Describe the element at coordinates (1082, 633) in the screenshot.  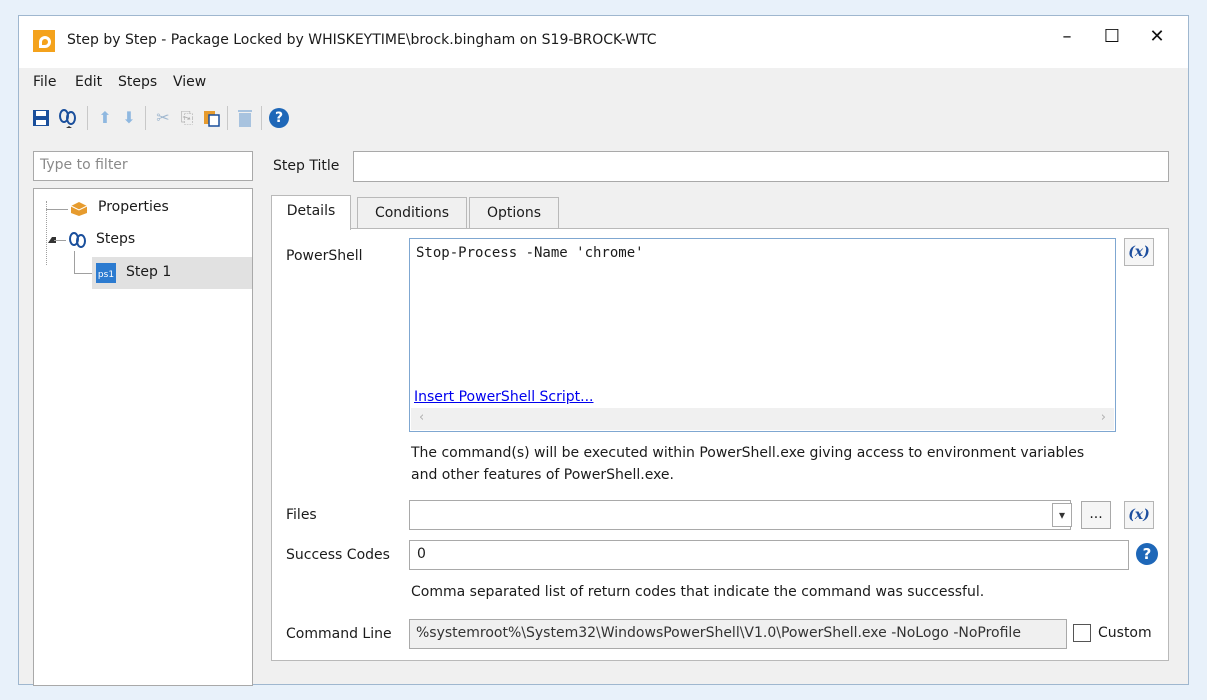
I see `custom-checkbox` at that location.